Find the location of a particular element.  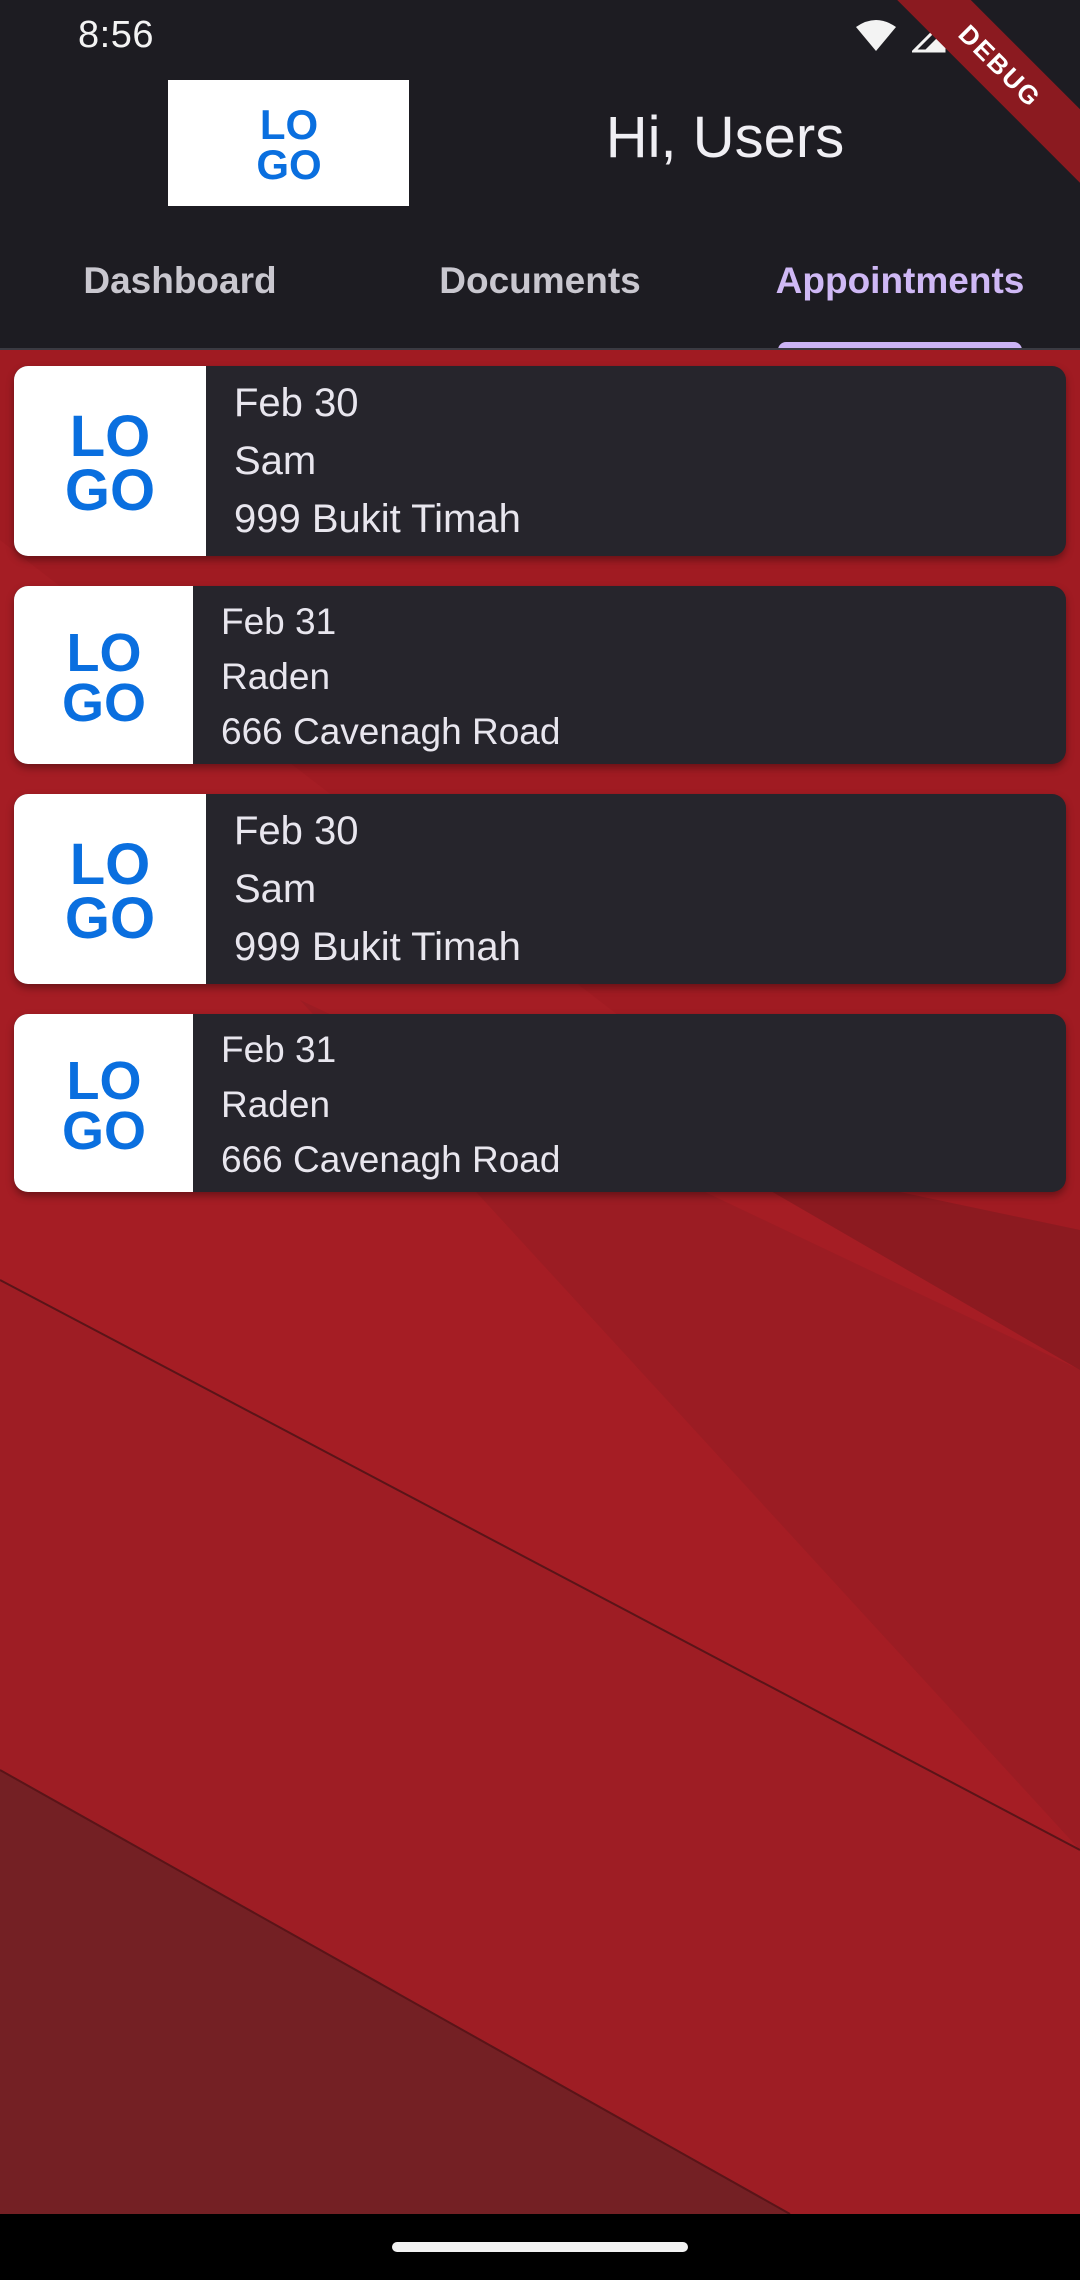

tab-dashboard: Dashboard is located at coordinates (180, 295).